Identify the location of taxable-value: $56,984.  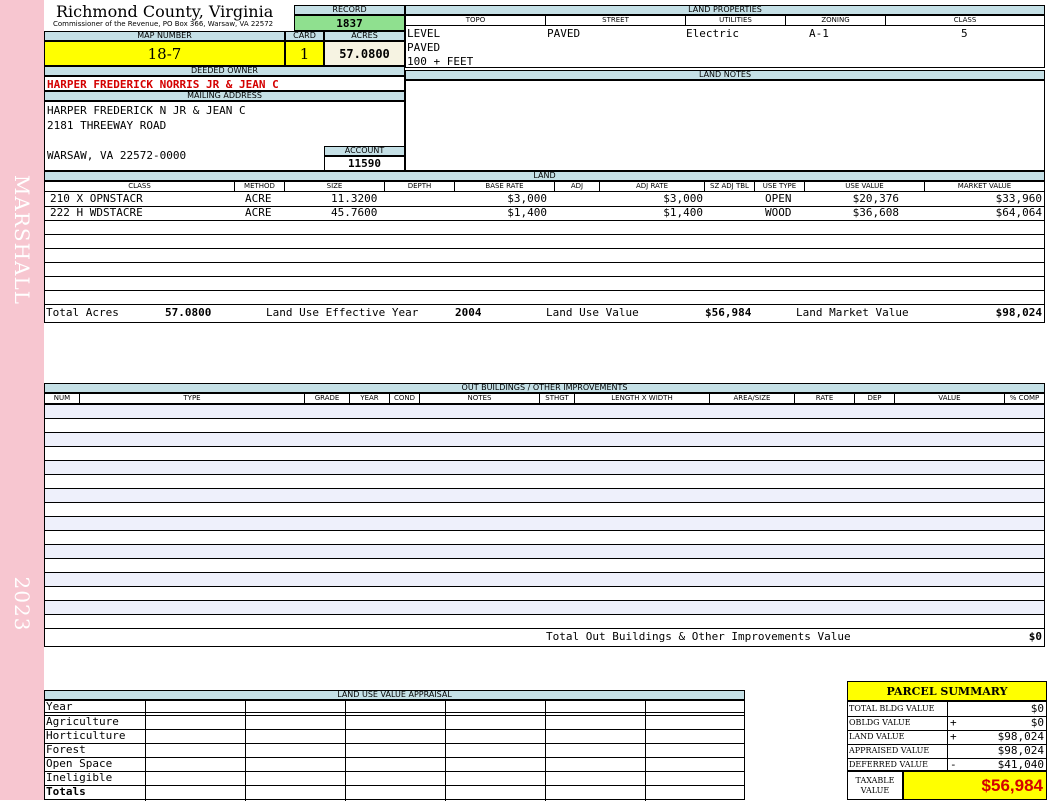
(975, 785).